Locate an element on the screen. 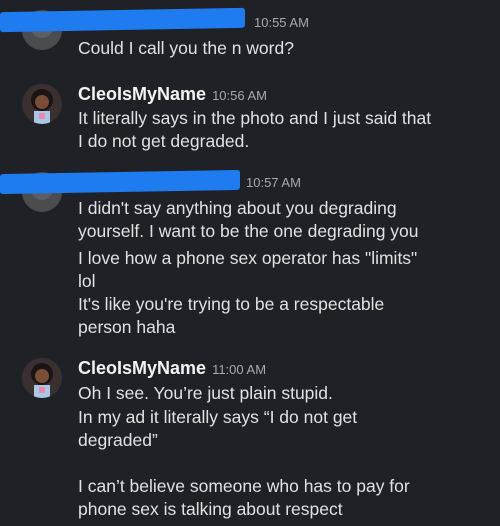 The height and width of the screenshot is (526, 500). message-header: CleoIsMyName 11:00 AM is located at coordinates (172, 368).